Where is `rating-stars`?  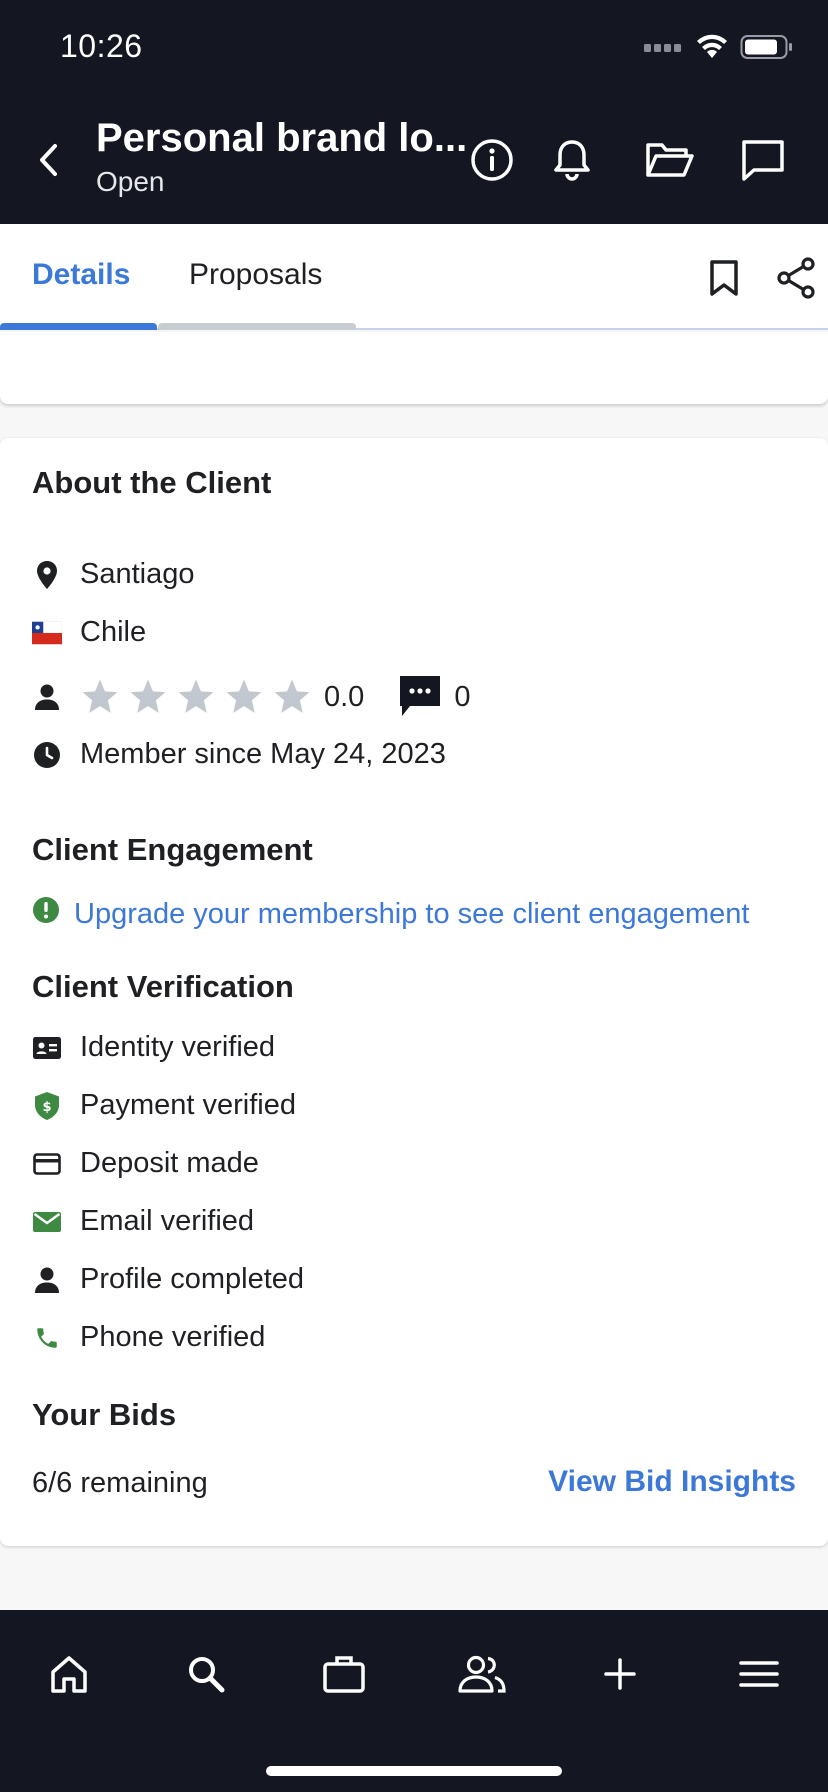
rating-stars is located at coordinates (196, 697).